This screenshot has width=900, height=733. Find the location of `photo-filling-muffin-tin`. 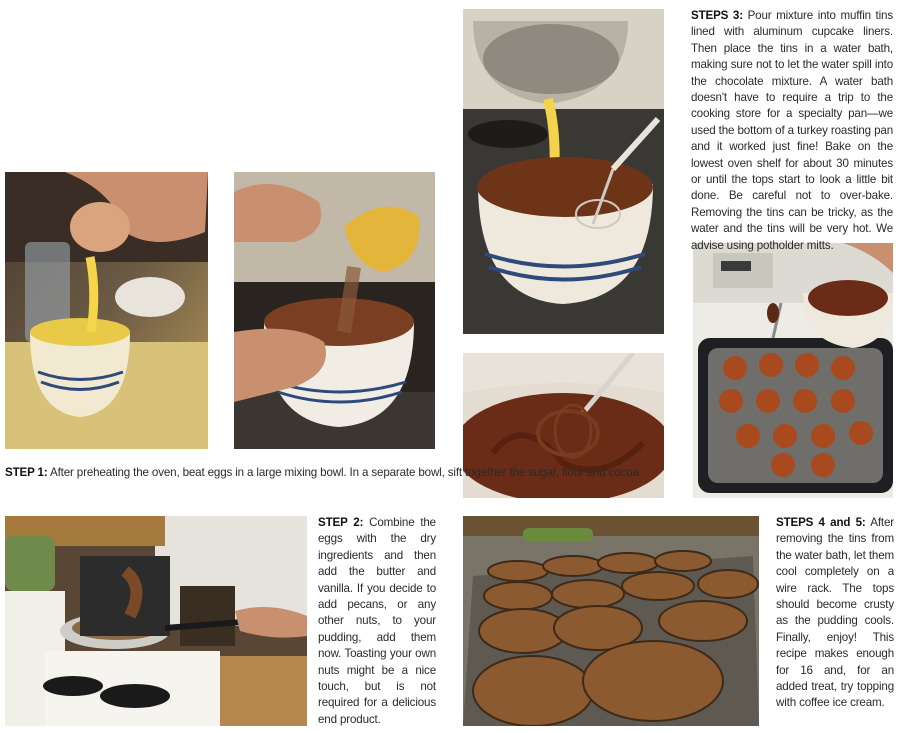

photo-filling-muffin-tin is located at coordinates (793, 370).